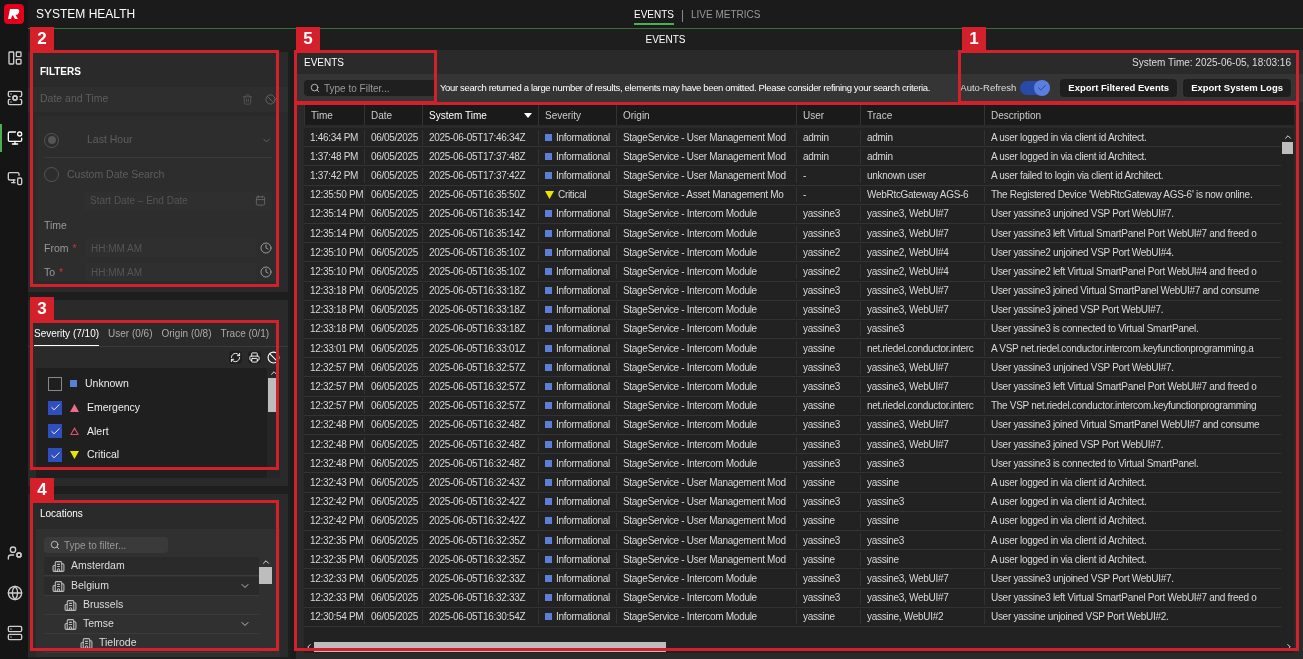 This screenshot has height=659, width=1303. What do you see at coordinates (336, 195) in the screenshot?
I see `table-cell-text: 12:35:50 PM` at bounding box center [336, 195].